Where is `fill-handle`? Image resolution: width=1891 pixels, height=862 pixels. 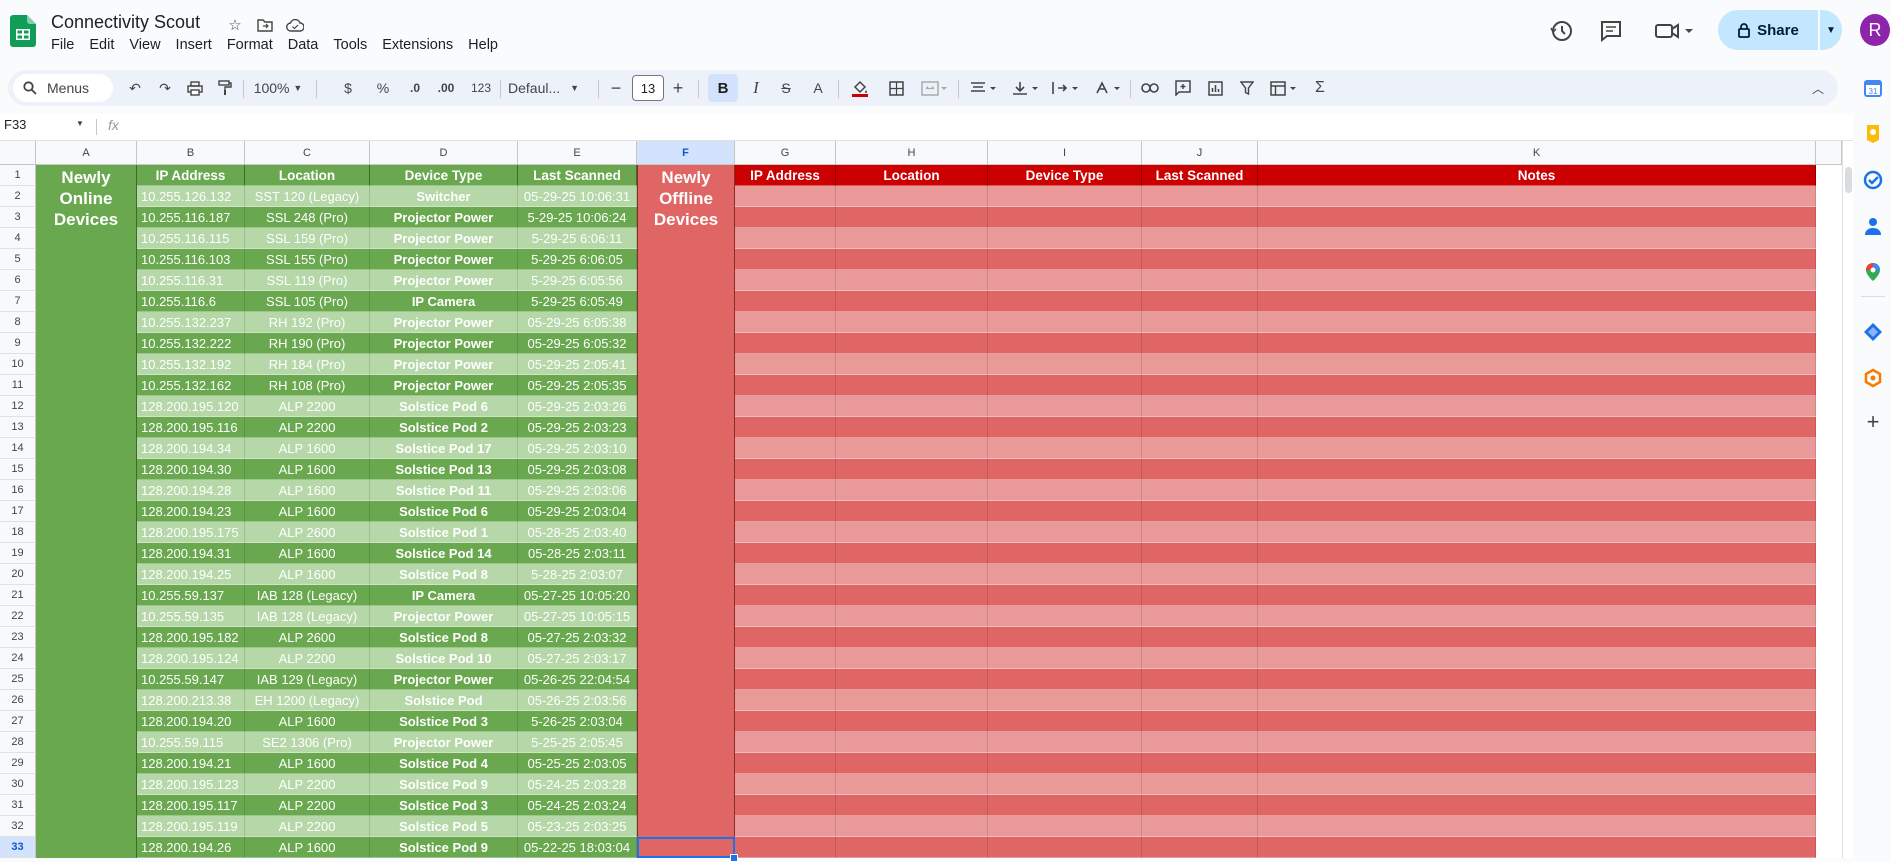
fill-handle is located at coordinates (734, 858).